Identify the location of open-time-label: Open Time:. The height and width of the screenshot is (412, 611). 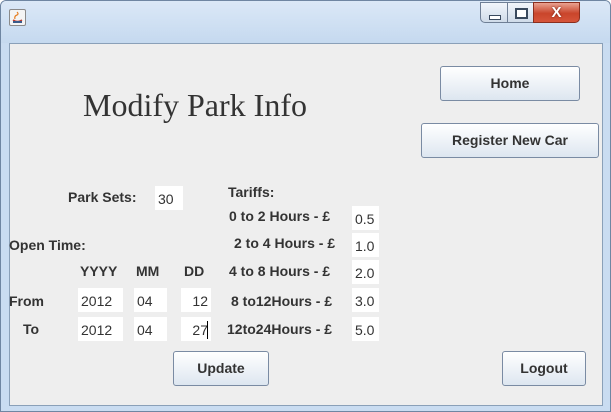
(47, 245).